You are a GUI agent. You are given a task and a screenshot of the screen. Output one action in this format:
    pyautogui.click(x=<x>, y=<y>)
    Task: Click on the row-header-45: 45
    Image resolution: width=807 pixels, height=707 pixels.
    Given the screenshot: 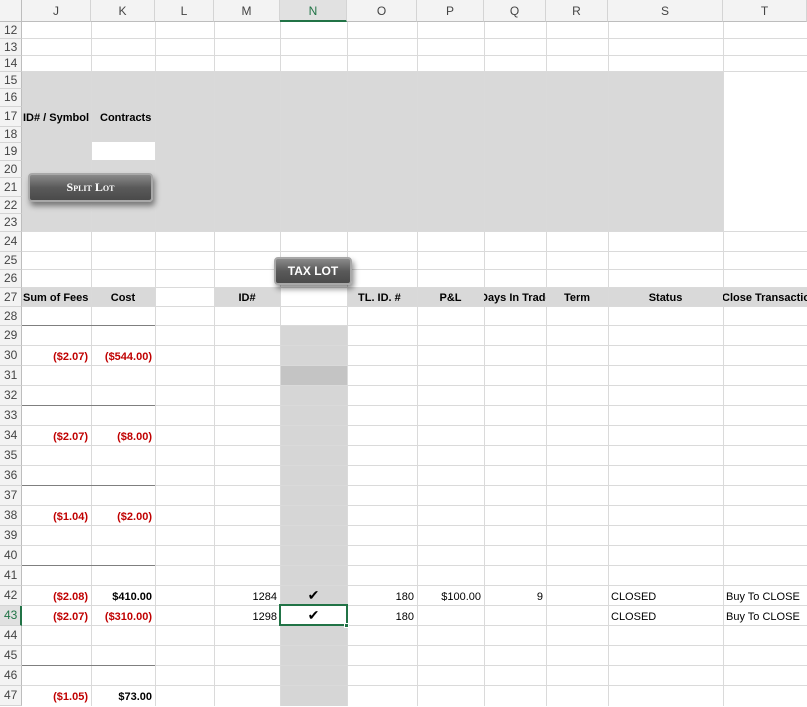 What is the action you would take?
    pyautogui.click(x=11, y=656)
    